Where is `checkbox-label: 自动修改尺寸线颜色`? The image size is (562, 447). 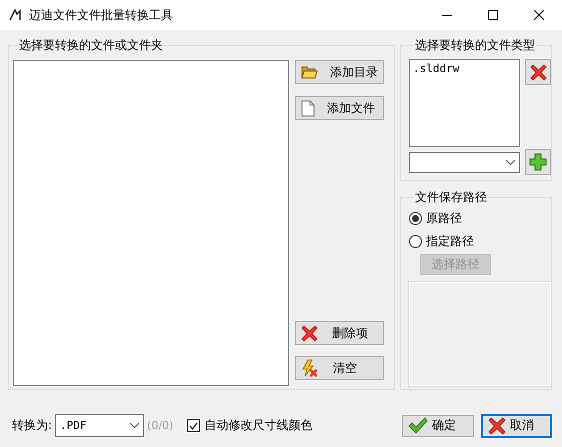
checkbox-label: 自动修改尺寸线颜色 is located at coordinates (258, 425).